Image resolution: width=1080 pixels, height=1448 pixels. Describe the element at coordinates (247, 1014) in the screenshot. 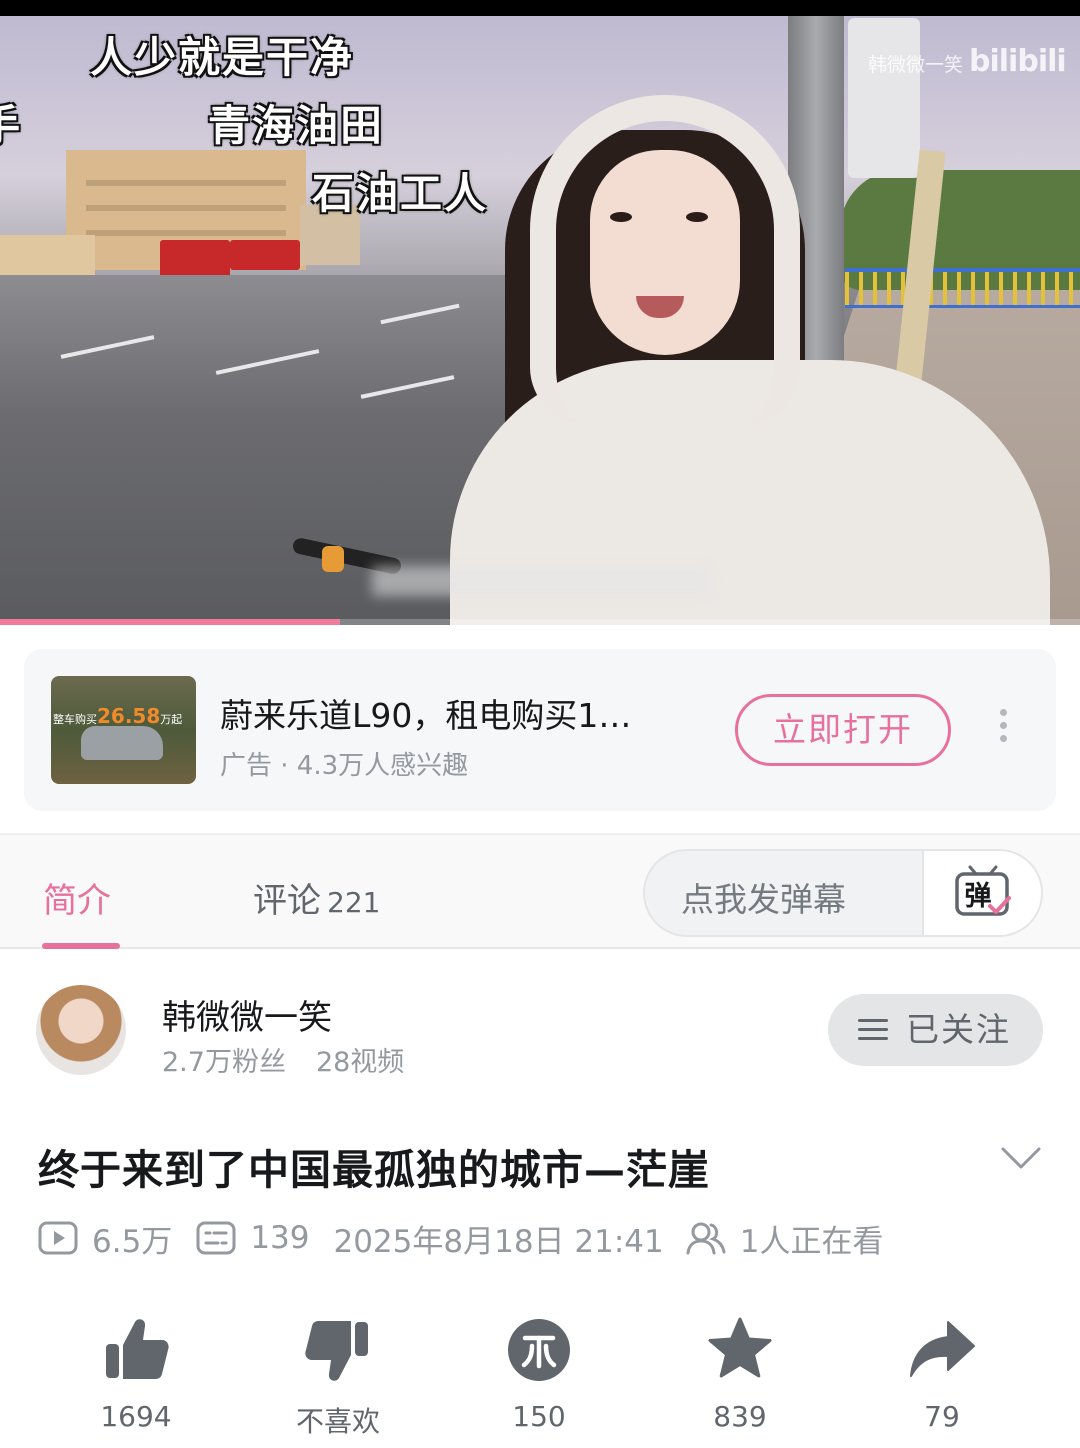

I see `uploader-name: 韩微微一笑` at that location.